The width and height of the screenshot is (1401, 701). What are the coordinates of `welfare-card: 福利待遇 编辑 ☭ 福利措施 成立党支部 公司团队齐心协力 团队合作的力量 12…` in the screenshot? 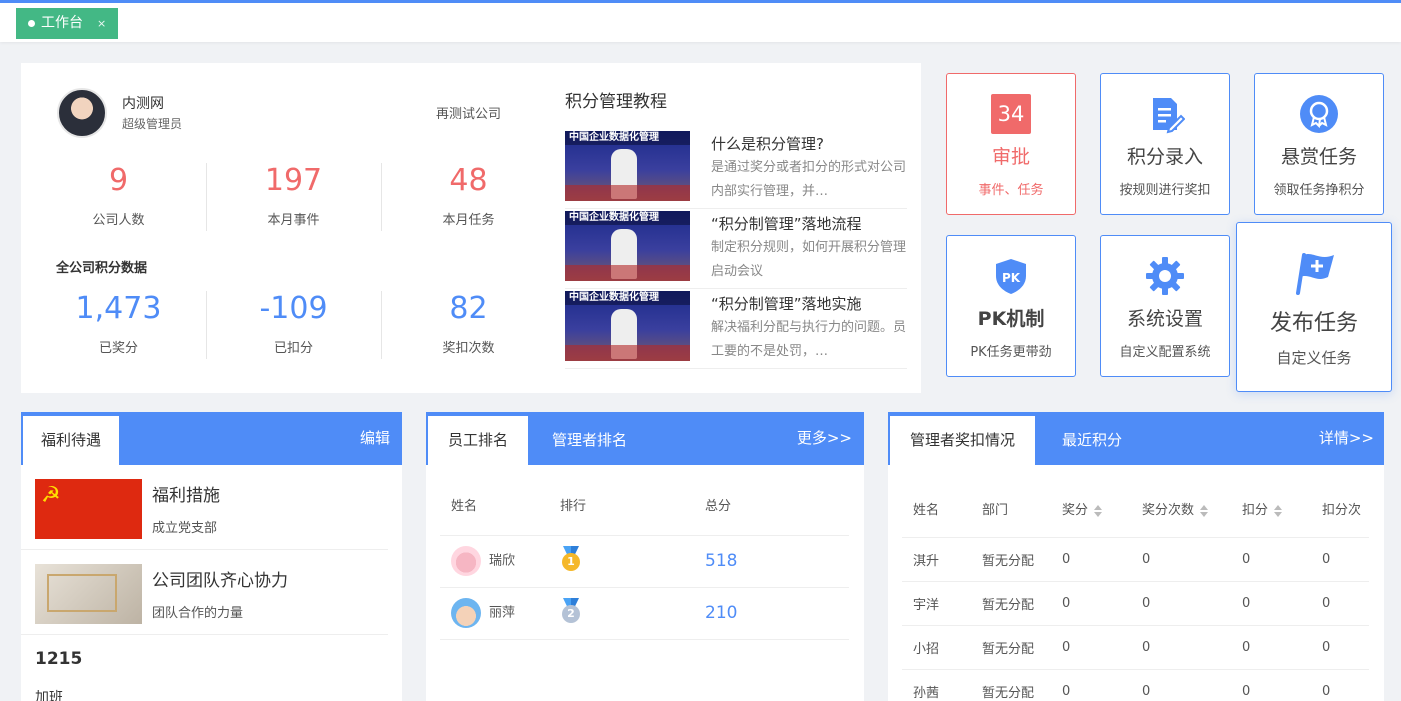 It's located at (211, 556).